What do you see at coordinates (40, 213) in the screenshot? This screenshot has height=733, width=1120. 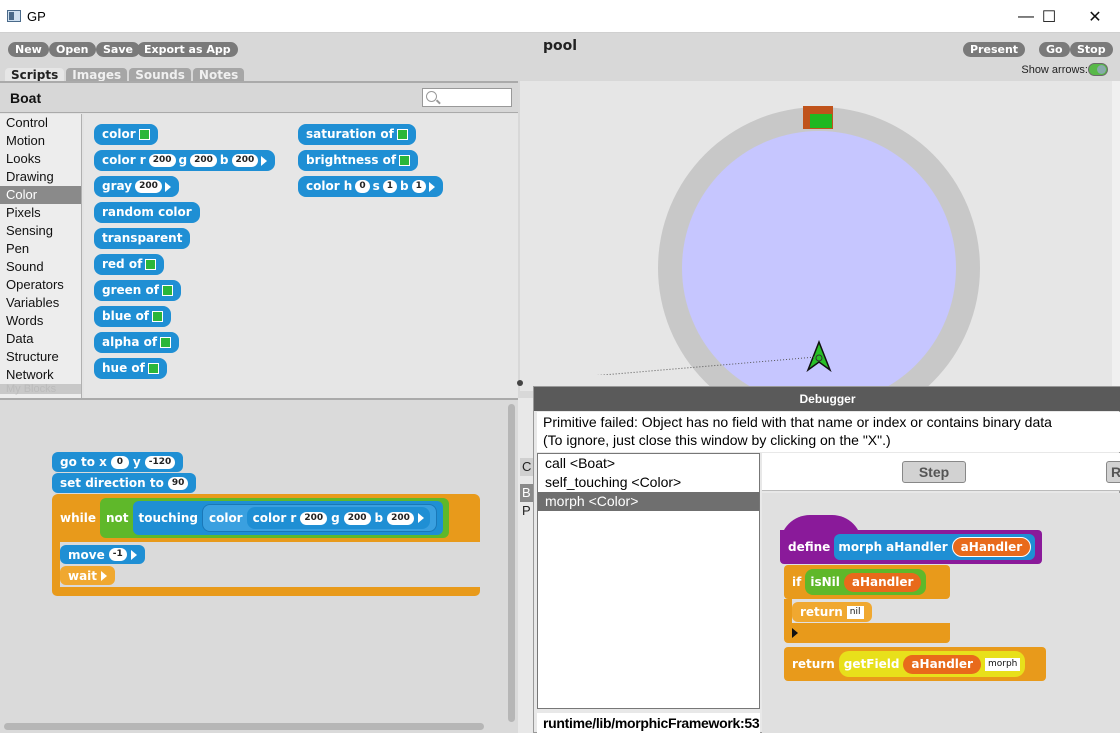 I see `category-pixels: Pixels` at bounding box center [40, 213].